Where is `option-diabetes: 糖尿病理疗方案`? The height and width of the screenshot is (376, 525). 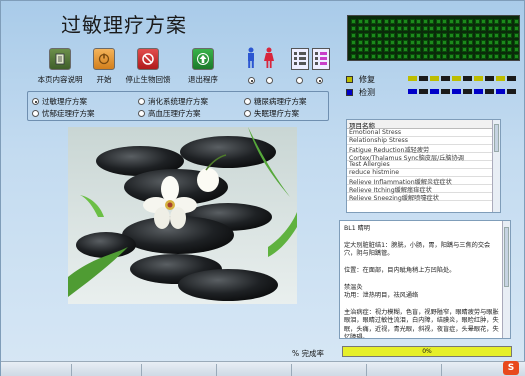 option-diabetes: 糖尿病理疗方案 is located at coordinates (275, 101).